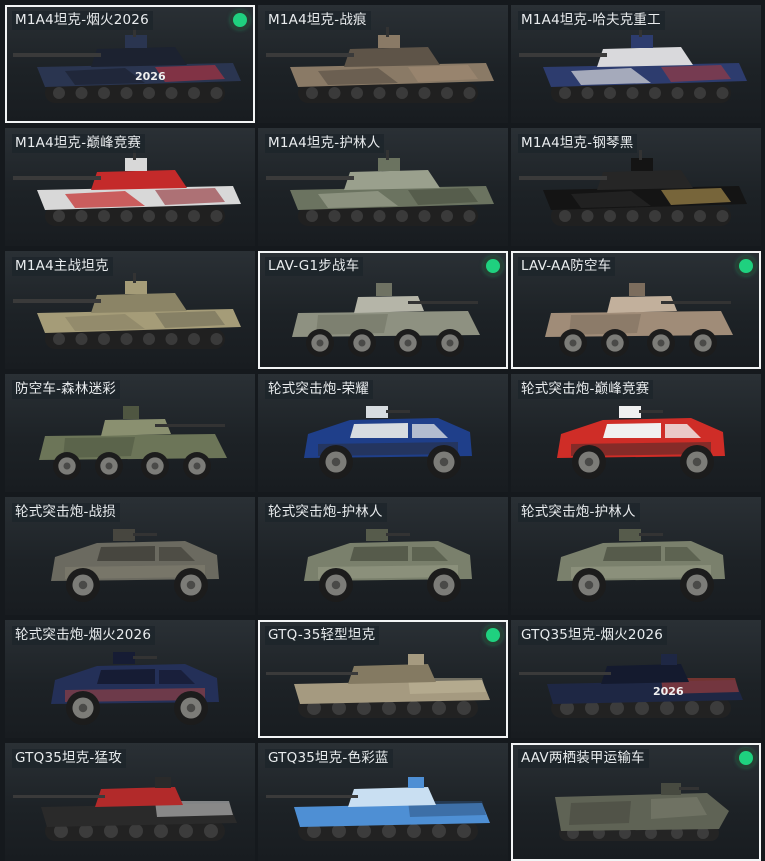 Image resolution: width=765 pixels, height=861 pixels. I want to click on vehicle-card: M1A4主战坦克, so click(130, 310).